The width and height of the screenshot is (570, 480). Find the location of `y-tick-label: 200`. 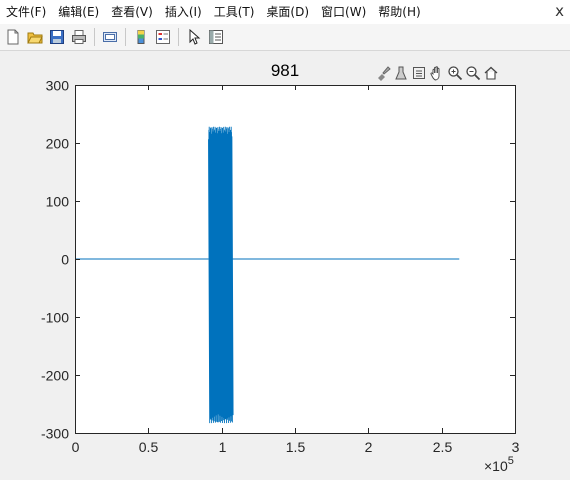

y-tick-label: 200 is located at coordinates (58, 144).